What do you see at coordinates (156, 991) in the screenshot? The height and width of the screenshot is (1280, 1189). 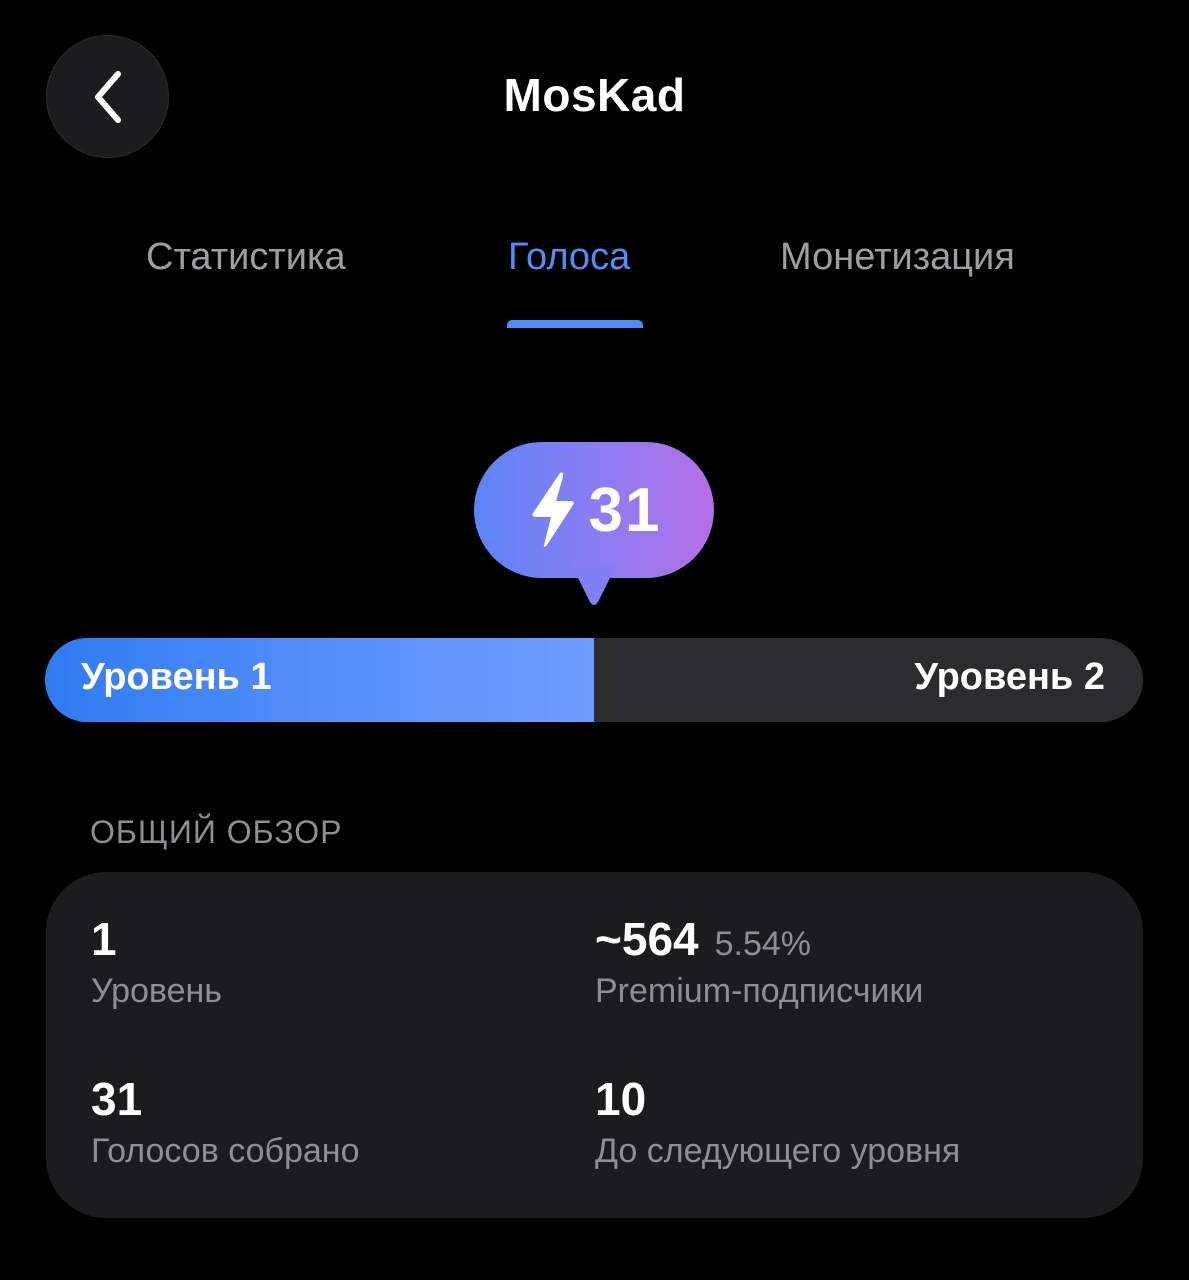 I see `stat-label: Уровень` at bounding box center [156, 991].